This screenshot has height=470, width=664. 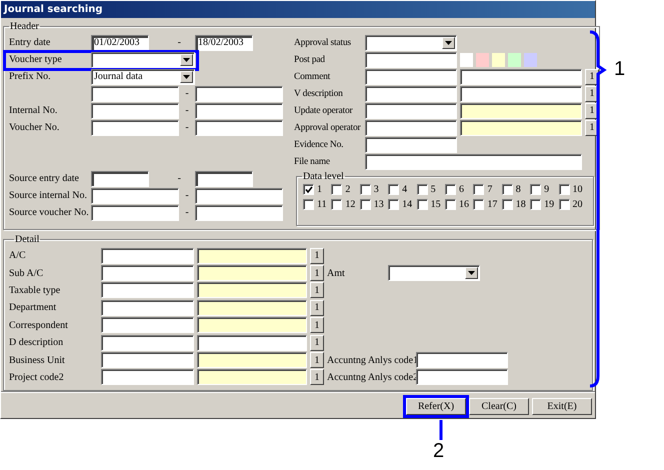 I want to click on dialog-button: Exit(E), so click(x=562, y=406).